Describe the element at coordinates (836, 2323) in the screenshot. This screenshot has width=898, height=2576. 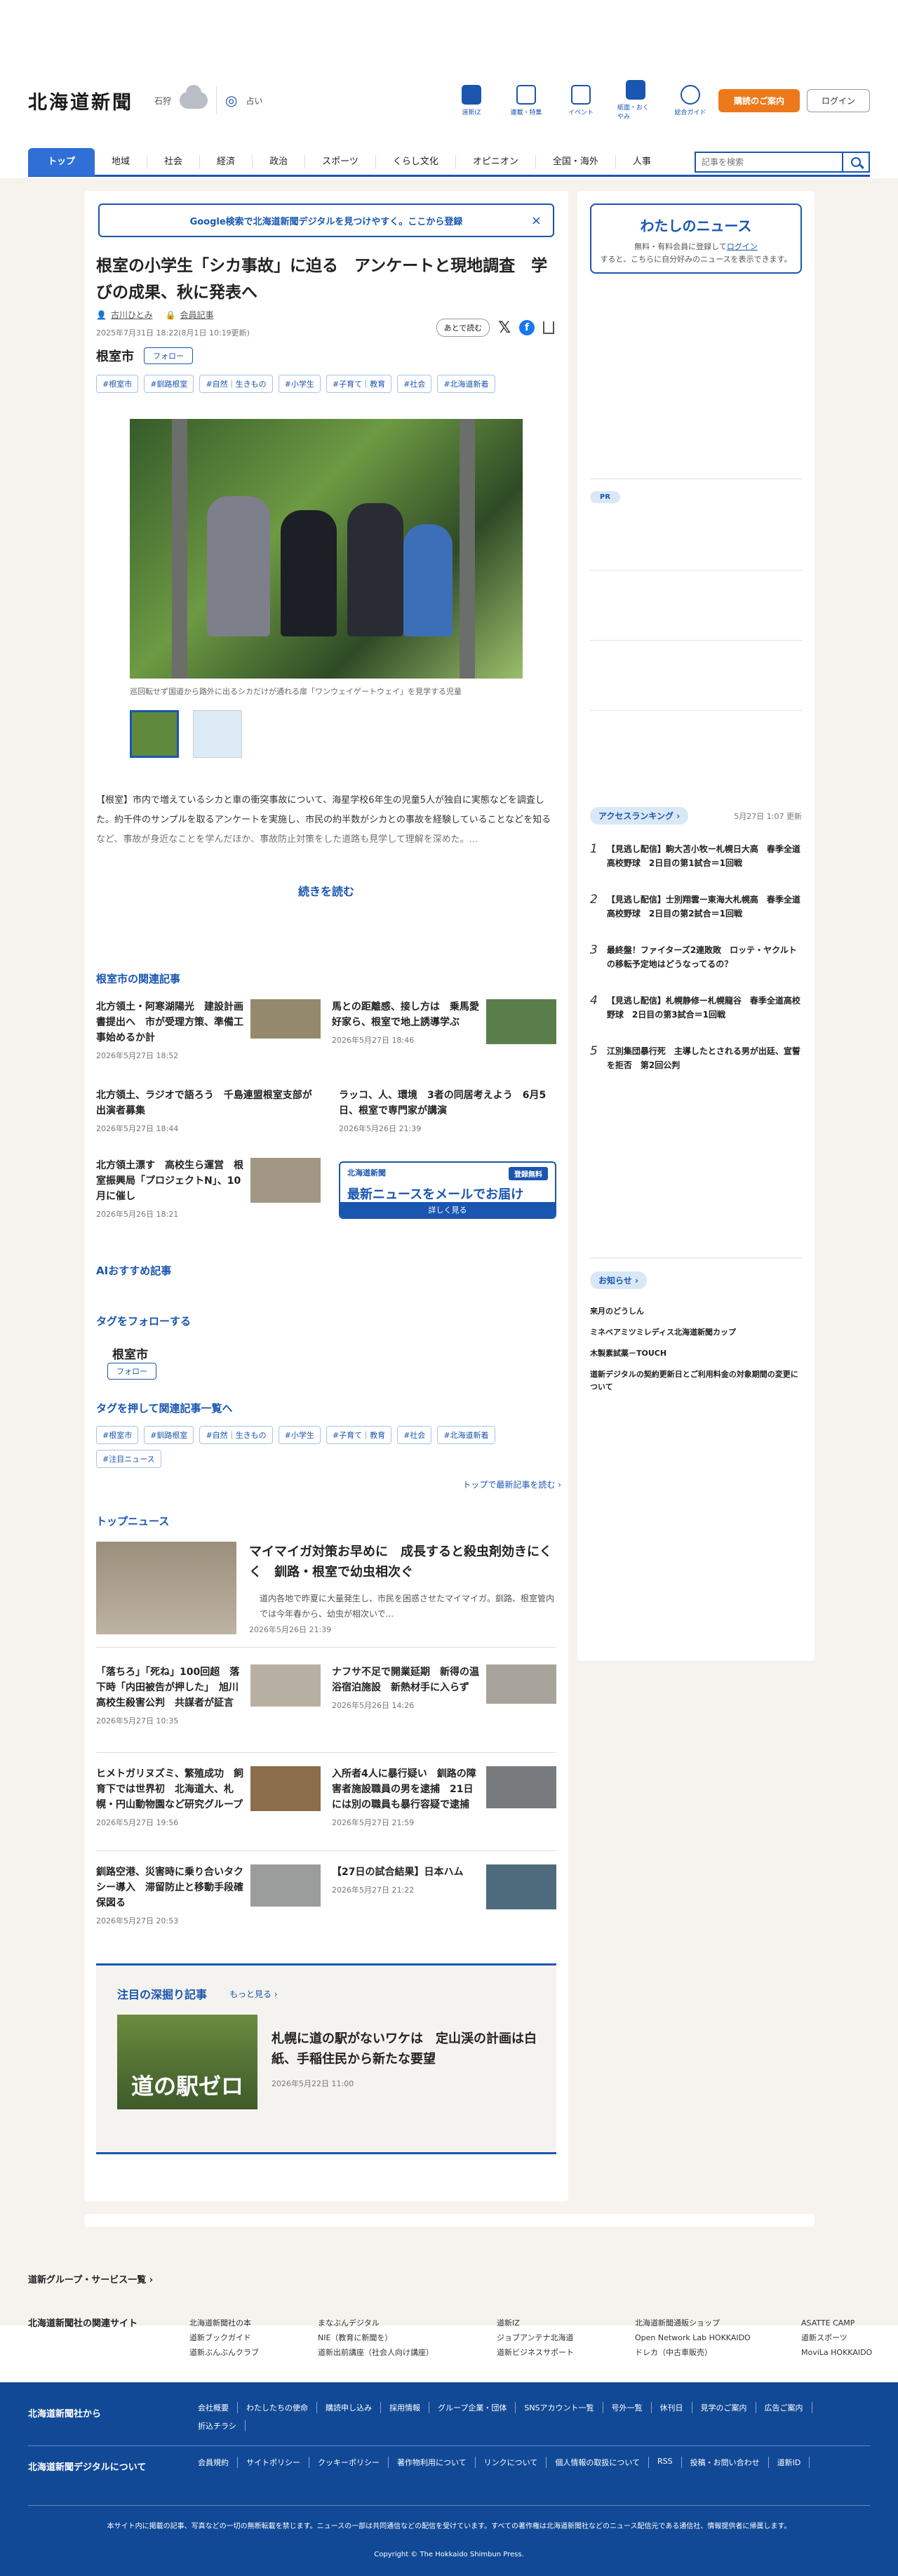
I see `footer-link: ASATTE CAMP` at that location.